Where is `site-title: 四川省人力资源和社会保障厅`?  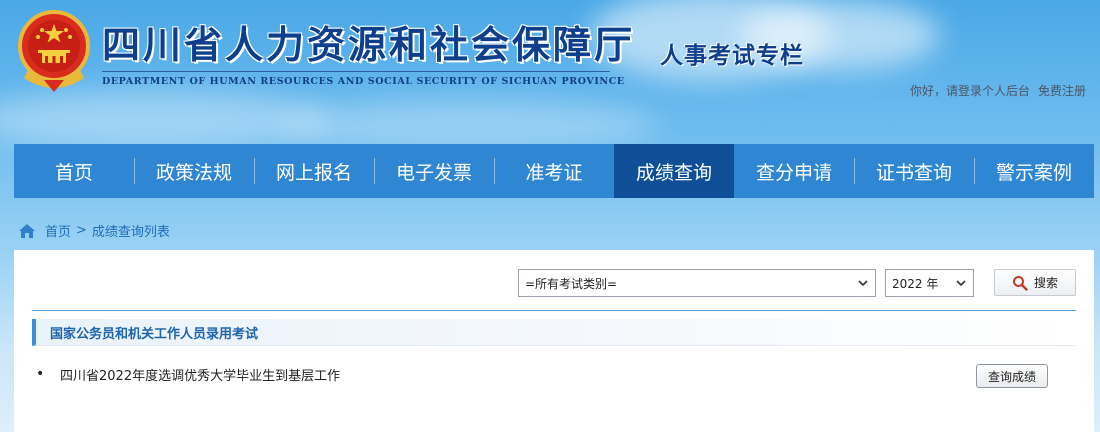
site-title: 四川省人力资源和社会保障厅 is located at coordinates (369, 44).